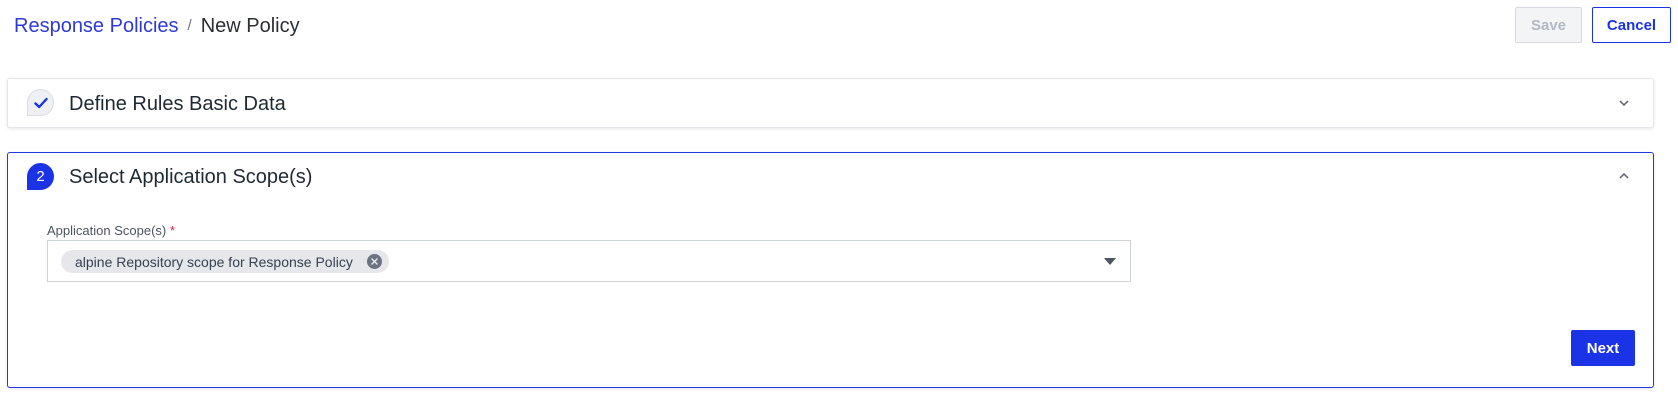  What do you see at coordinates (1631, 25) in the screenshot?
I see `cancel-button: Cancel` at bounding box center [1631, 25].